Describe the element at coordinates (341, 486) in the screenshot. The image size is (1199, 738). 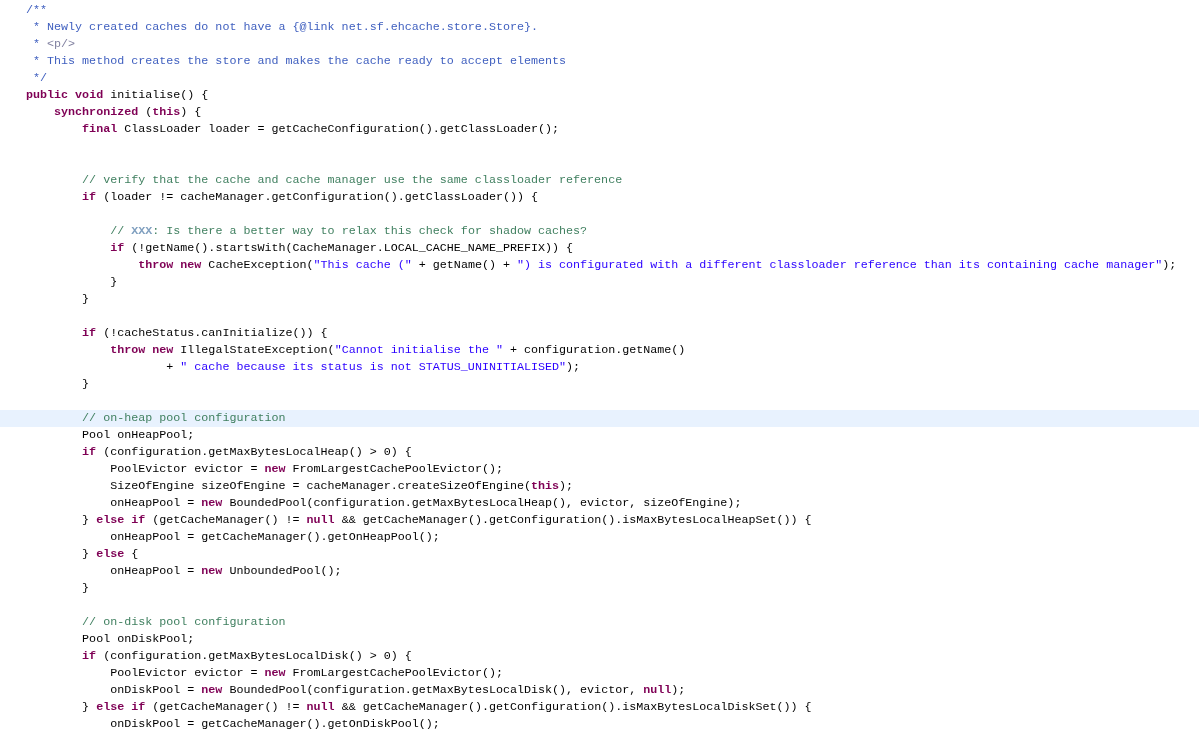
I see `code-line: SizeOfEngine sizeOfEngine = cacheManager.createSizeOfEngine(this);` at that location.